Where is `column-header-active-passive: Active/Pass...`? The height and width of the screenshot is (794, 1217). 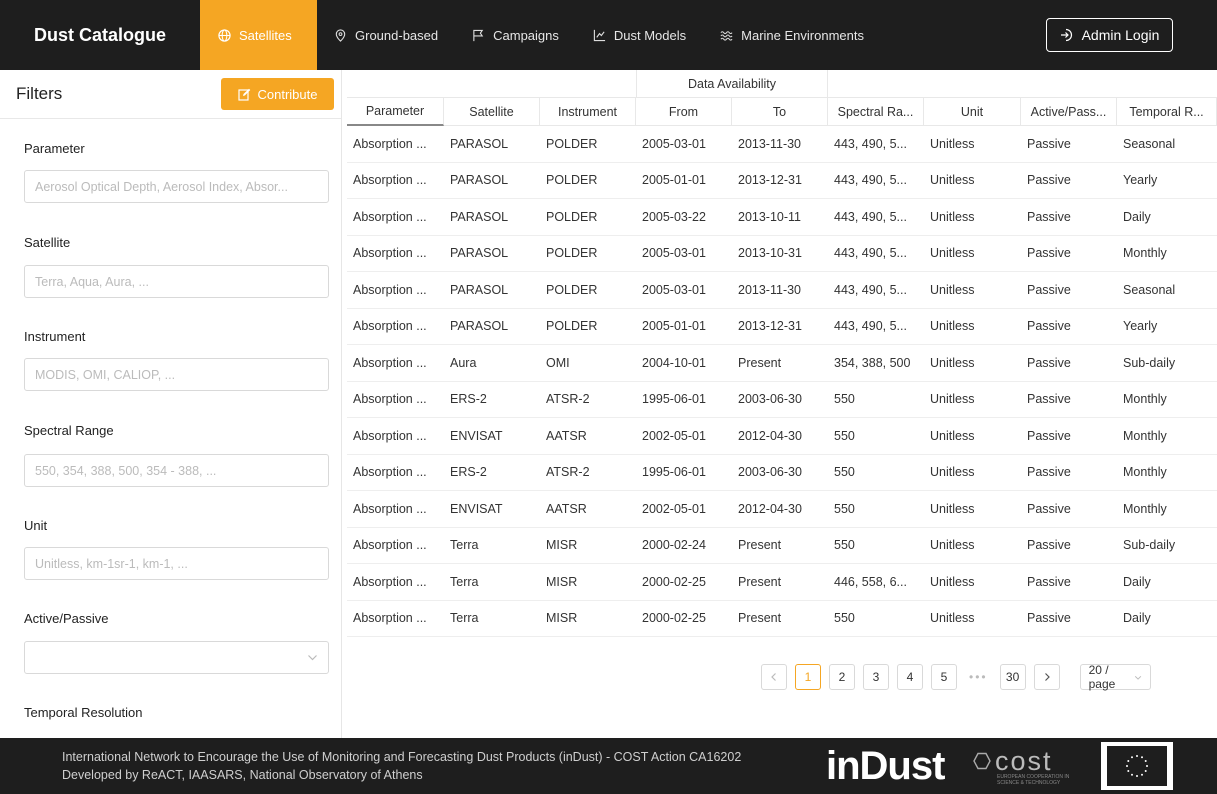
column-header-active-passive: Active/Pass... is located at coordinates (1069, 112).